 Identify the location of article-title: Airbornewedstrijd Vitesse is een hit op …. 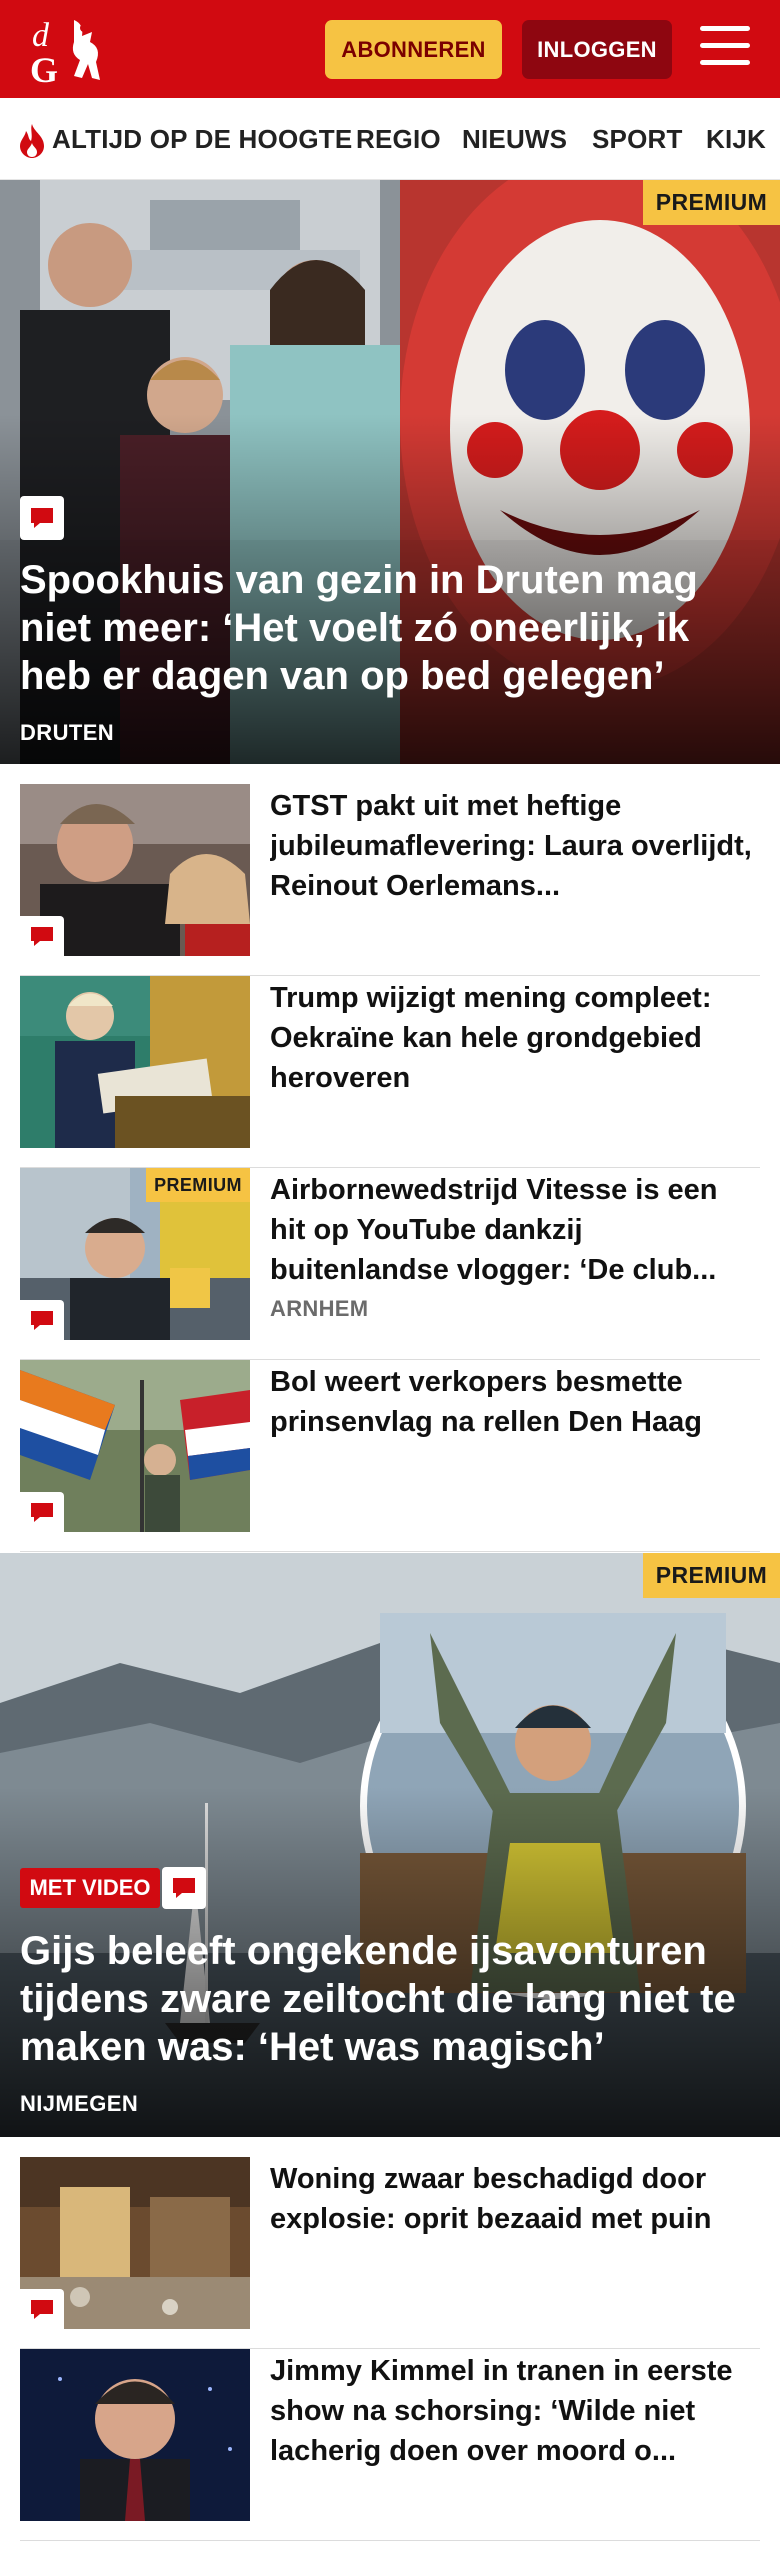
(515, 1230).